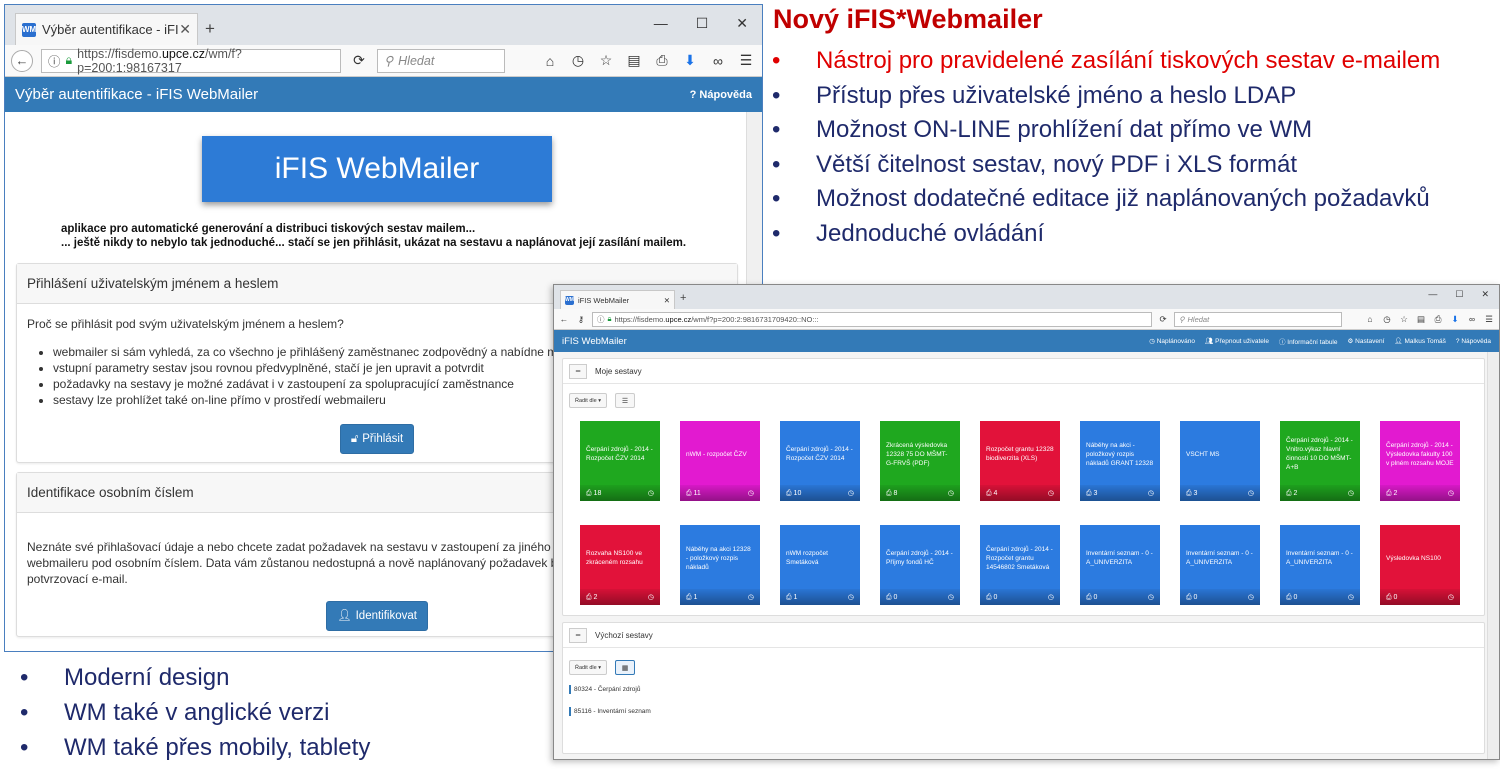 Image resolution: width=1500 pixels, height=773 pixels. What do you see at coordinates (625, 400) in the screenshot?
I see `list-view-button: ☰` at bounding box center [625, 400].